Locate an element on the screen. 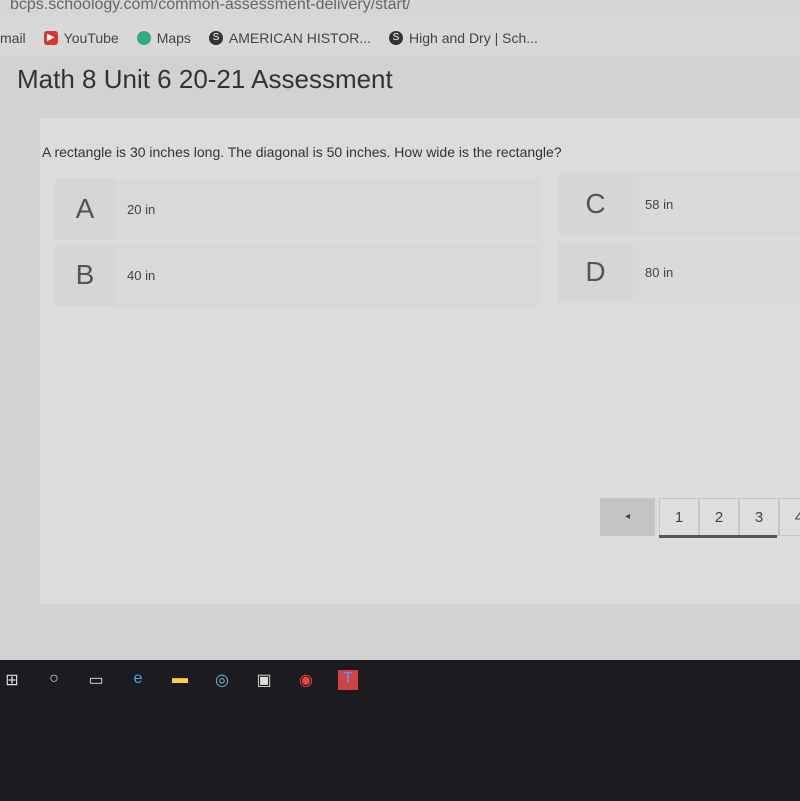  teams-icon: T is located at coordinates (348, 680).